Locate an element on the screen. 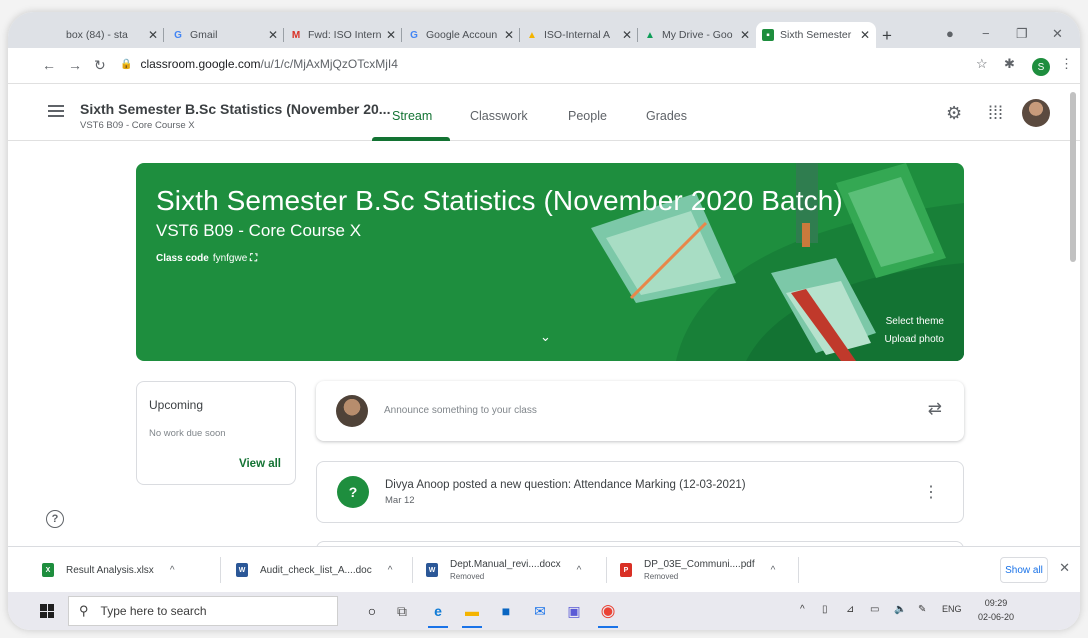 This screenshot has width=1088, height=638. excel-file-icon: X is located at coordinates (48, 570).